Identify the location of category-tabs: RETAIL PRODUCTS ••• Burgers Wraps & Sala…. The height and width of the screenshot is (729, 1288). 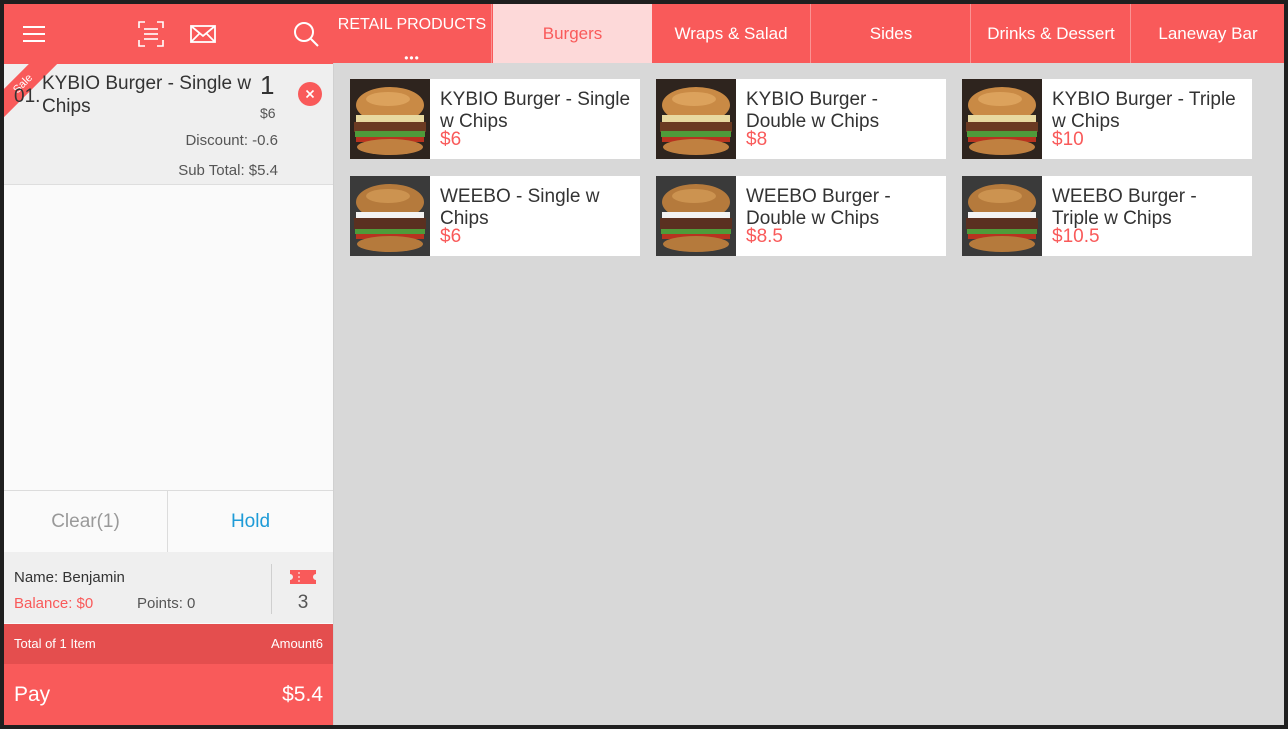
(808, 34).